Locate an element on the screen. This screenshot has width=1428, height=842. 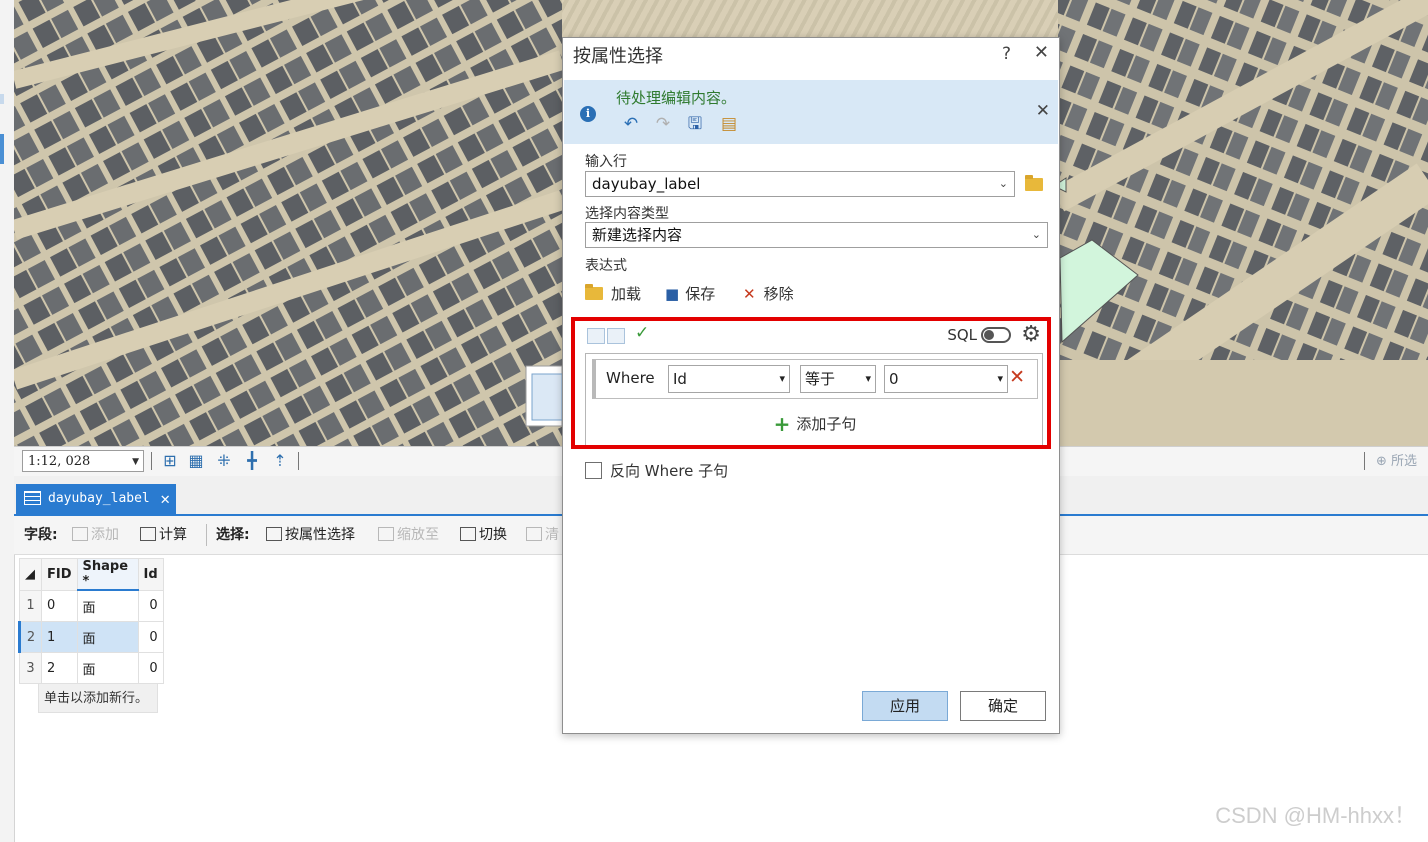
remove-icon: ✕ is located at coordinates (749, 294).